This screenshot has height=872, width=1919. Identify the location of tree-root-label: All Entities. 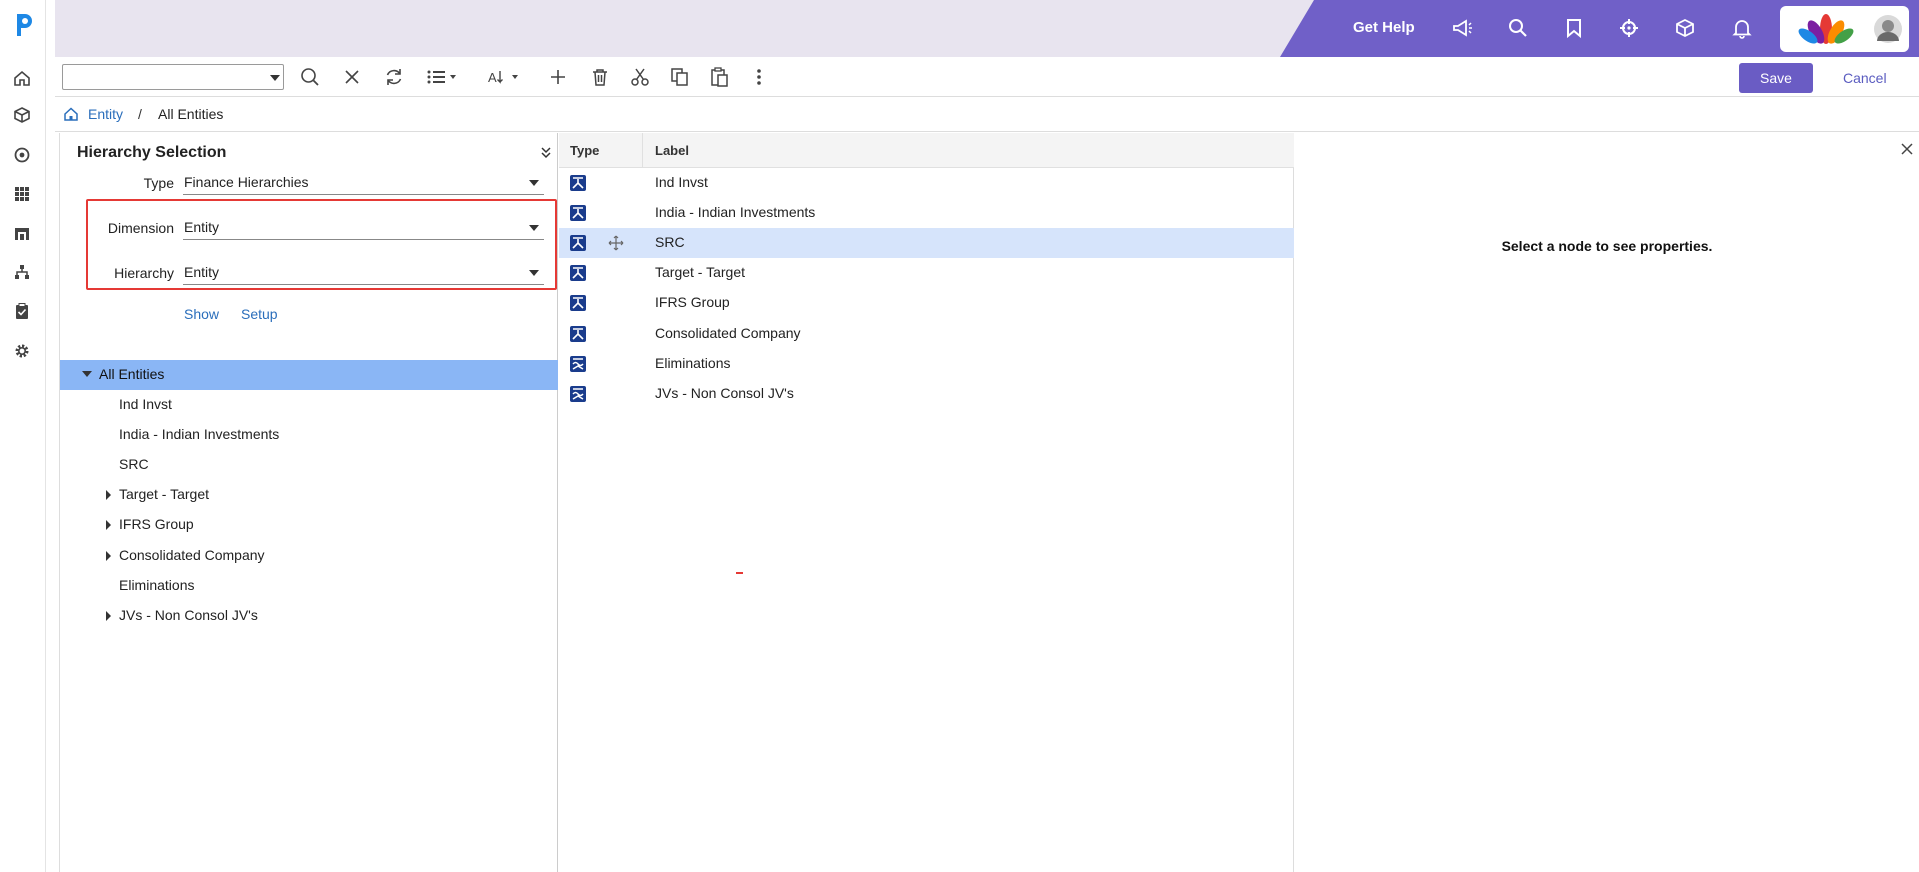
(132, 374).